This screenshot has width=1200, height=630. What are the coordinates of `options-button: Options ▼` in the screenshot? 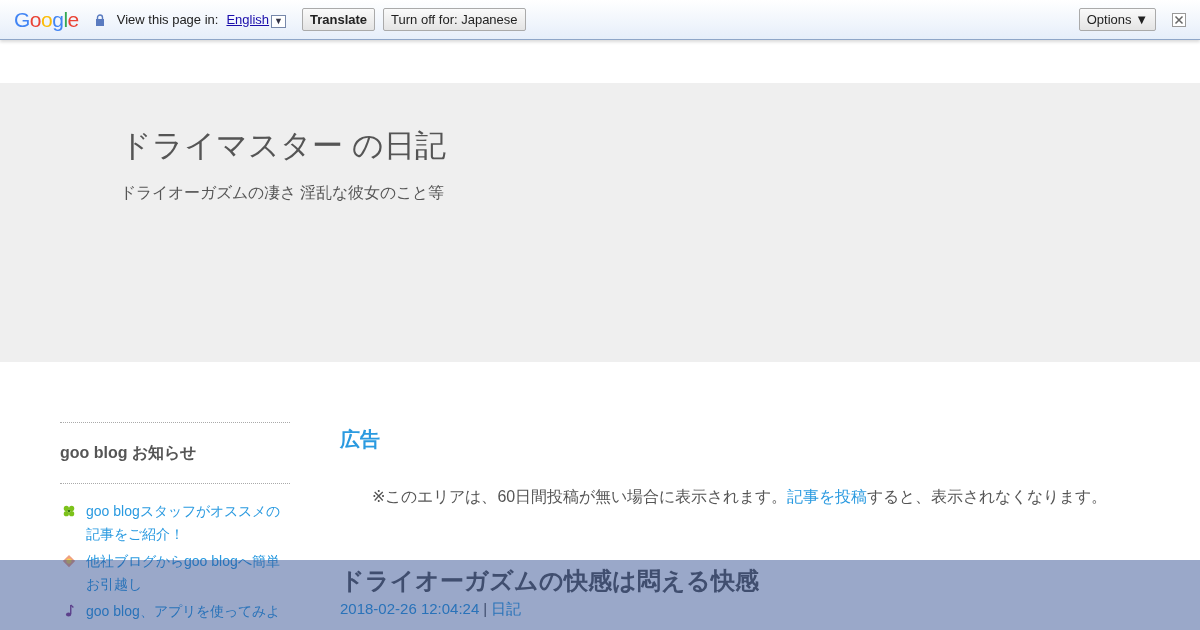 It's located at (1117, 19).